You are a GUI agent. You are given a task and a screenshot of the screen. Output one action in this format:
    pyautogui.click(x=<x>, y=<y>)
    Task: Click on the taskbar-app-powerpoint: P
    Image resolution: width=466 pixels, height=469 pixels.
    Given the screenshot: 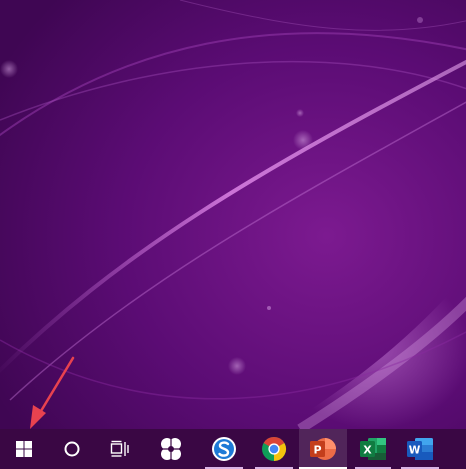 What is the action you would take?
    pyautogui.click(x=323, y=449)
    